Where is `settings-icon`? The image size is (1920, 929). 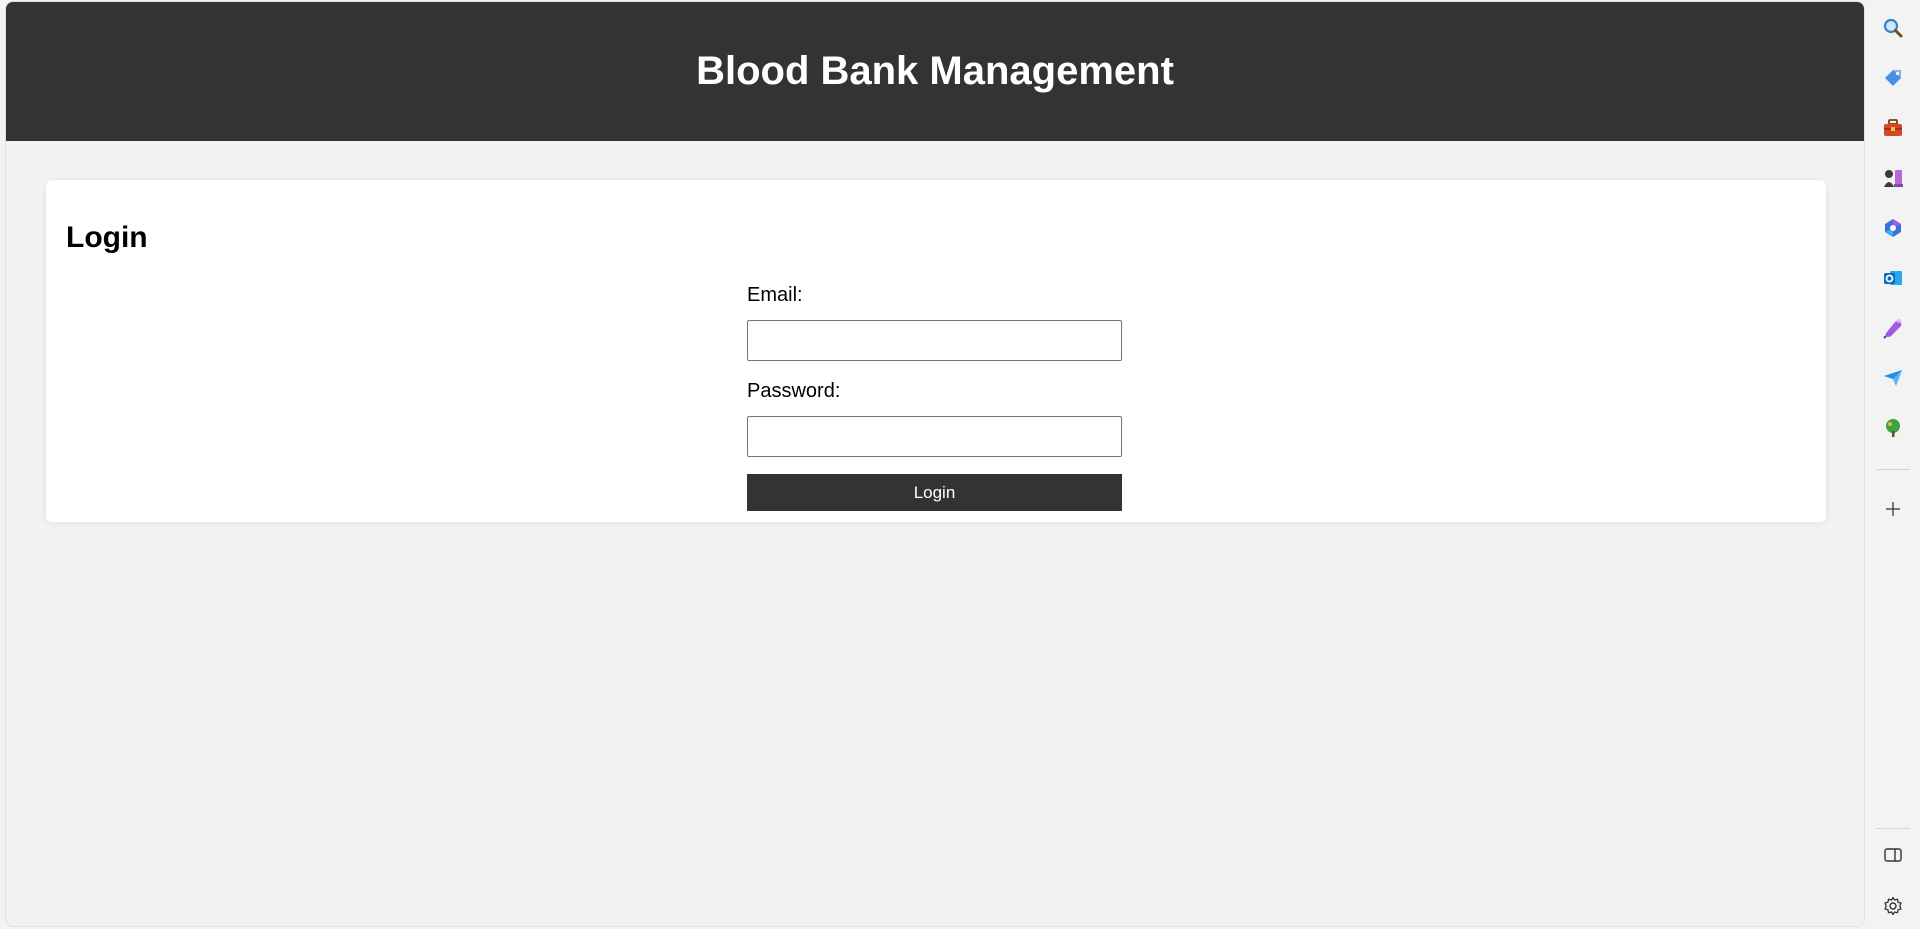
settings-icon is located at coordinates (1893, 906).